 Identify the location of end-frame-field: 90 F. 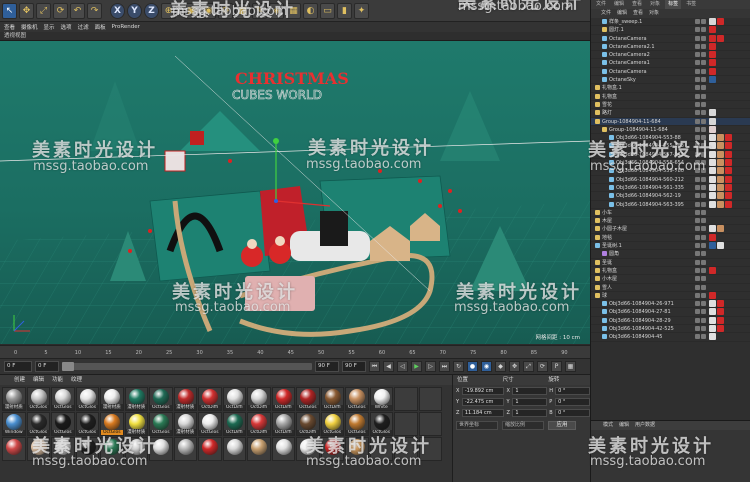
(354, 366).